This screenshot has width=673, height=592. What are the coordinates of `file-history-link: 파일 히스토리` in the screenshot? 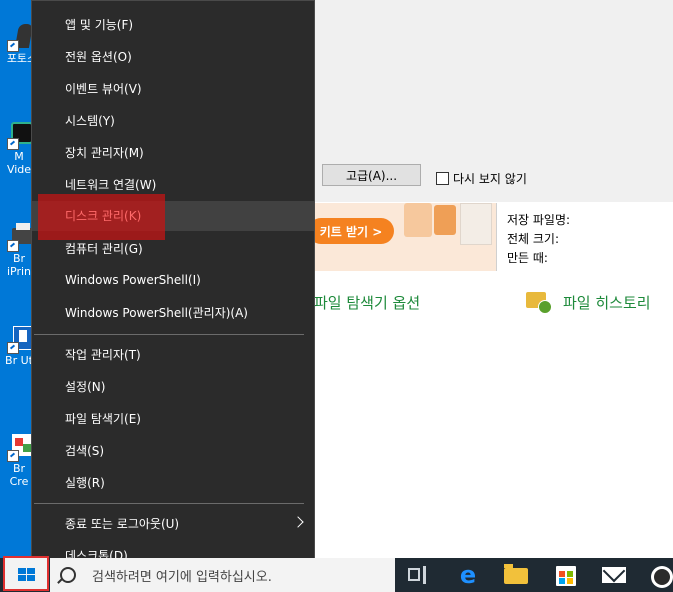 It's located at (607, 302).